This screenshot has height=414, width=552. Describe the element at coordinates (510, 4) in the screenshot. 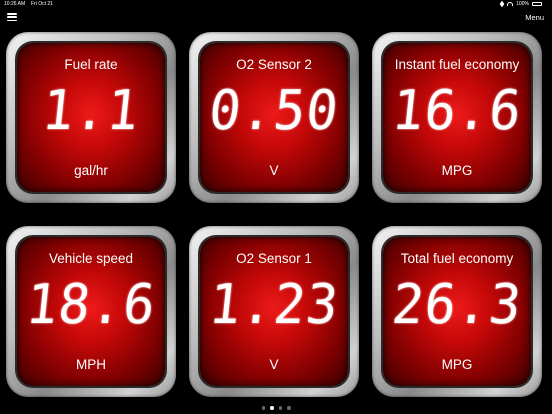

I see `wifi-icon` at that location.